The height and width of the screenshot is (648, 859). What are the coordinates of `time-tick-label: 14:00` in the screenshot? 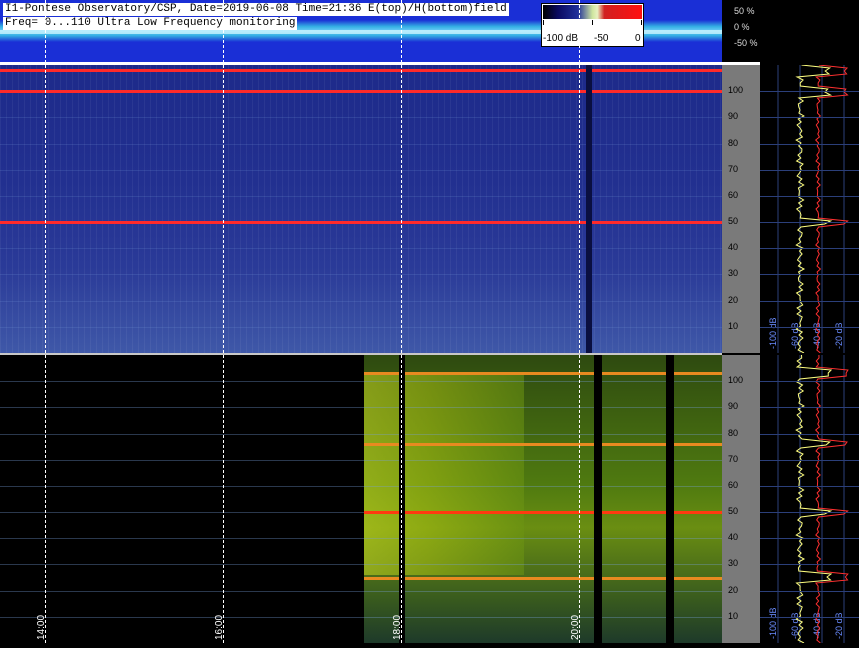 It's located at (41, 627).